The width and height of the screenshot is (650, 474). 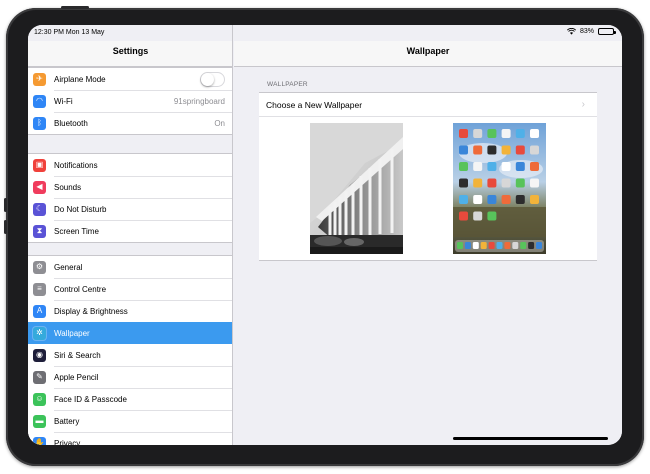 What do you see at coordinates (130, 231) in the screenshot?
I see `sidebar-item-screen-time: ⧗ Screen Time` at bounding box center [130, 231].